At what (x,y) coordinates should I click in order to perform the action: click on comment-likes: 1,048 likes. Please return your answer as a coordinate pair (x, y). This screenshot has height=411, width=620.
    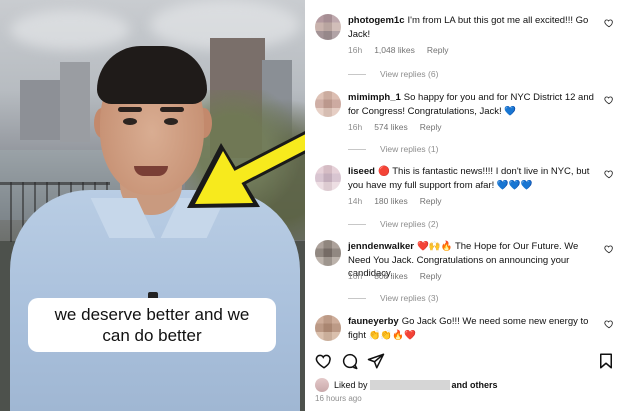
    Looking at the image, I should click on (394, 50).